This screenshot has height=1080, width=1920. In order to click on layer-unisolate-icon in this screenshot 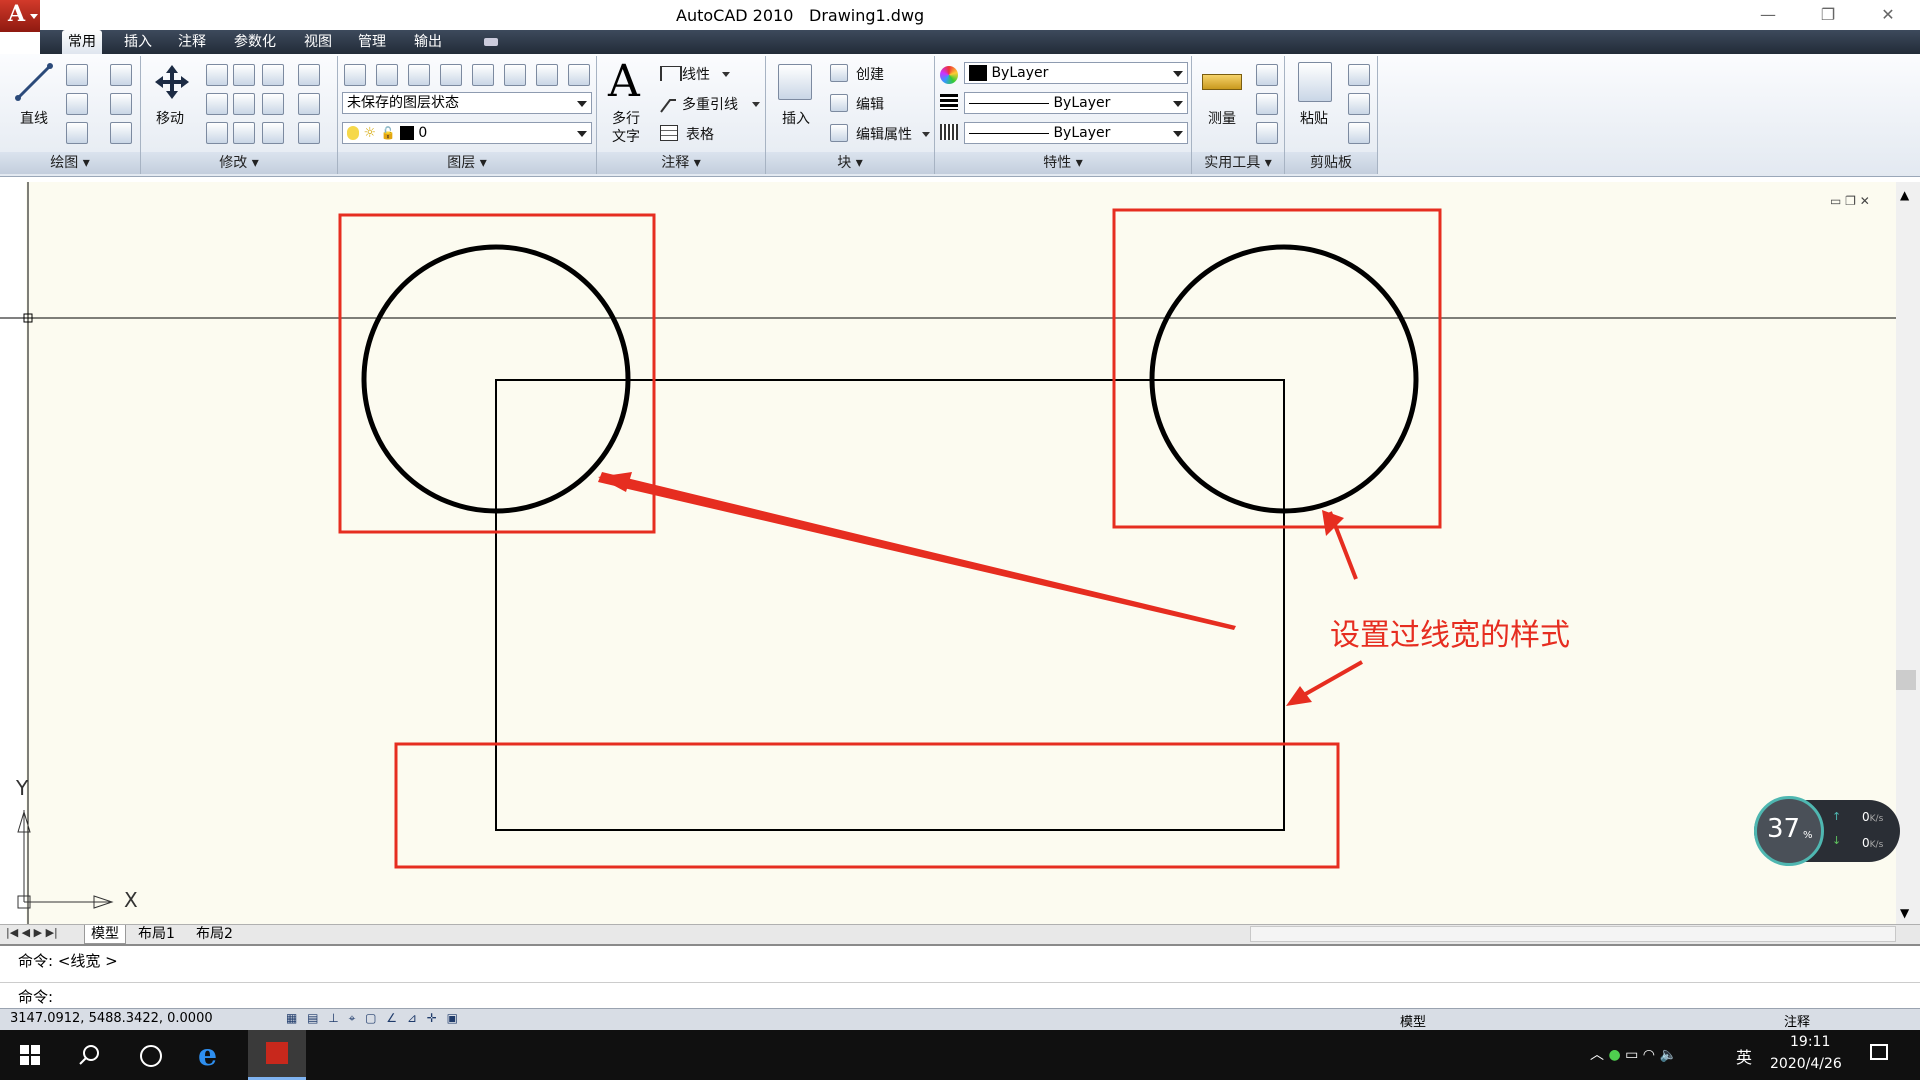, I will do `click(451, 75)`.